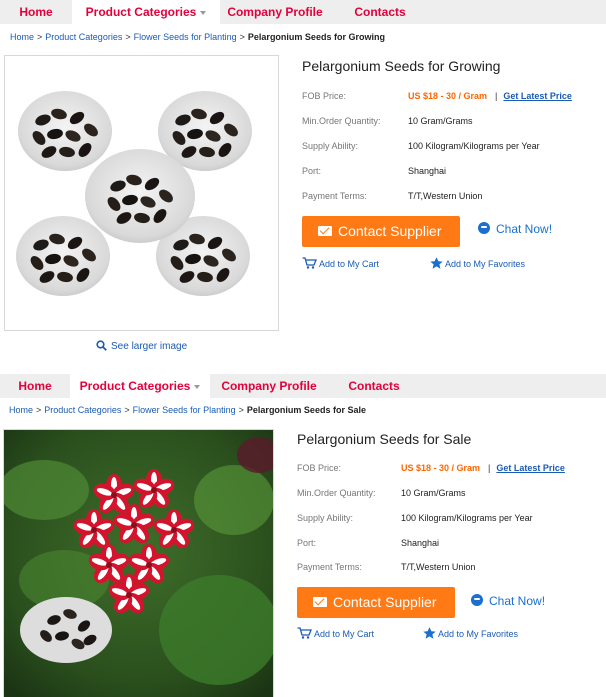 This screenshot has width=606, height=697. Describe the element at coordinates (384, 439) in the screenshot. I see `product-title: Pelargonium Seeds for Sale` at that location.